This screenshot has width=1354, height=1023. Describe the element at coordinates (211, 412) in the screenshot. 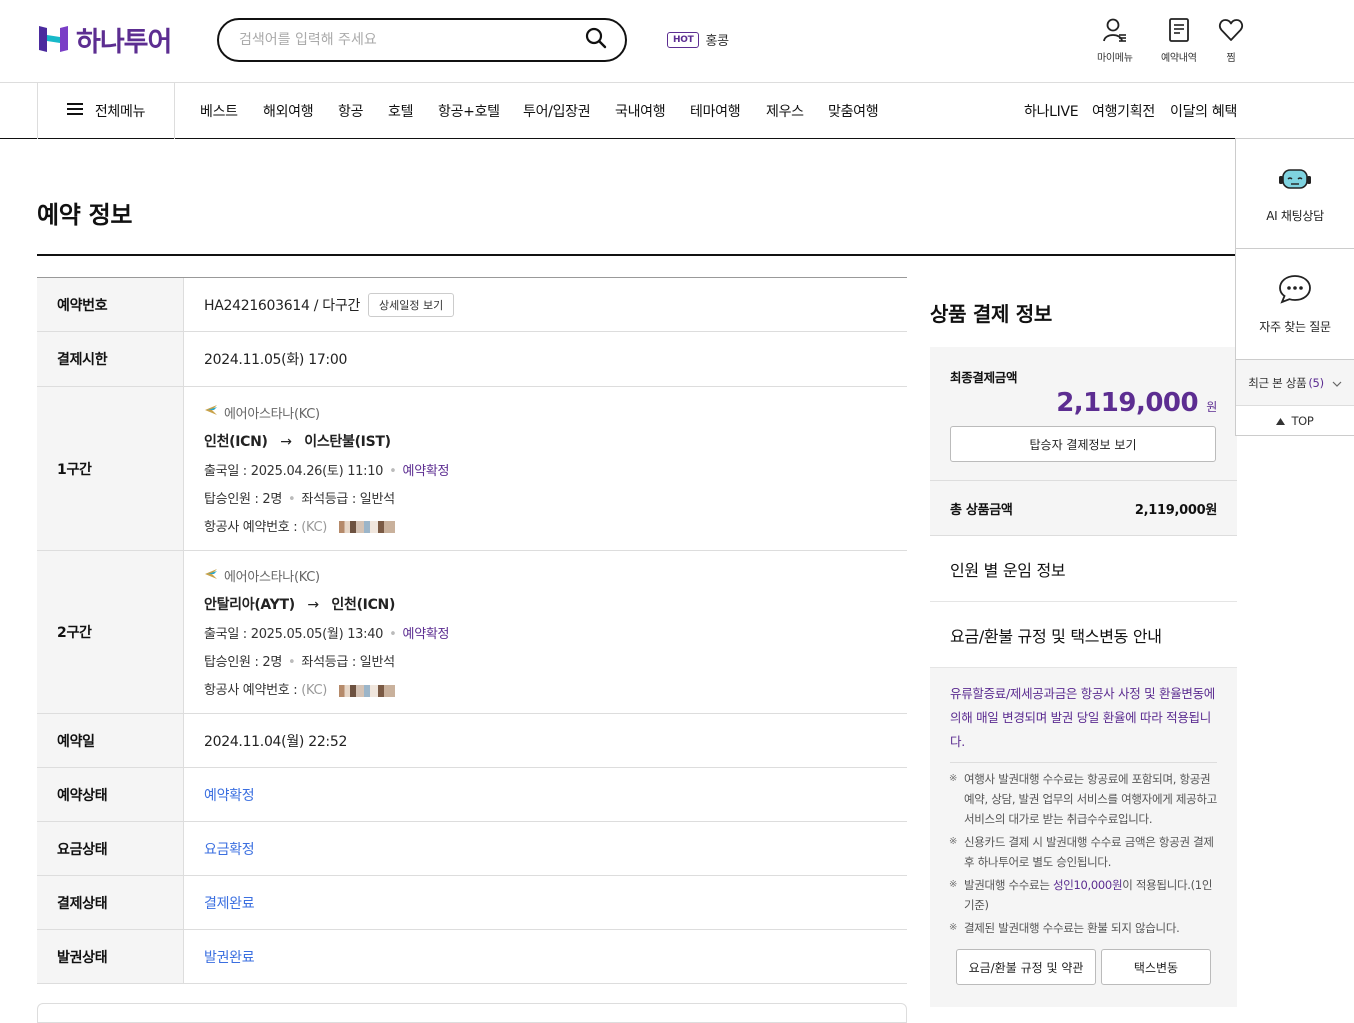

I see `airline-logo-icon` at that location.